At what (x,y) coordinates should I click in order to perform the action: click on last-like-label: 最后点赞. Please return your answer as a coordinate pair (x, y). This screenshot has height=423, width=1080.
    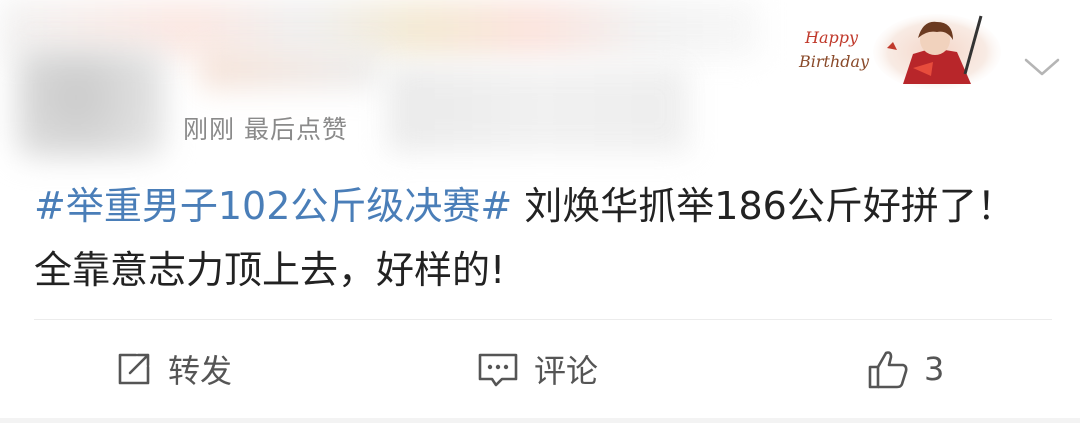
    Looking at the image, I should click on (295, 129).